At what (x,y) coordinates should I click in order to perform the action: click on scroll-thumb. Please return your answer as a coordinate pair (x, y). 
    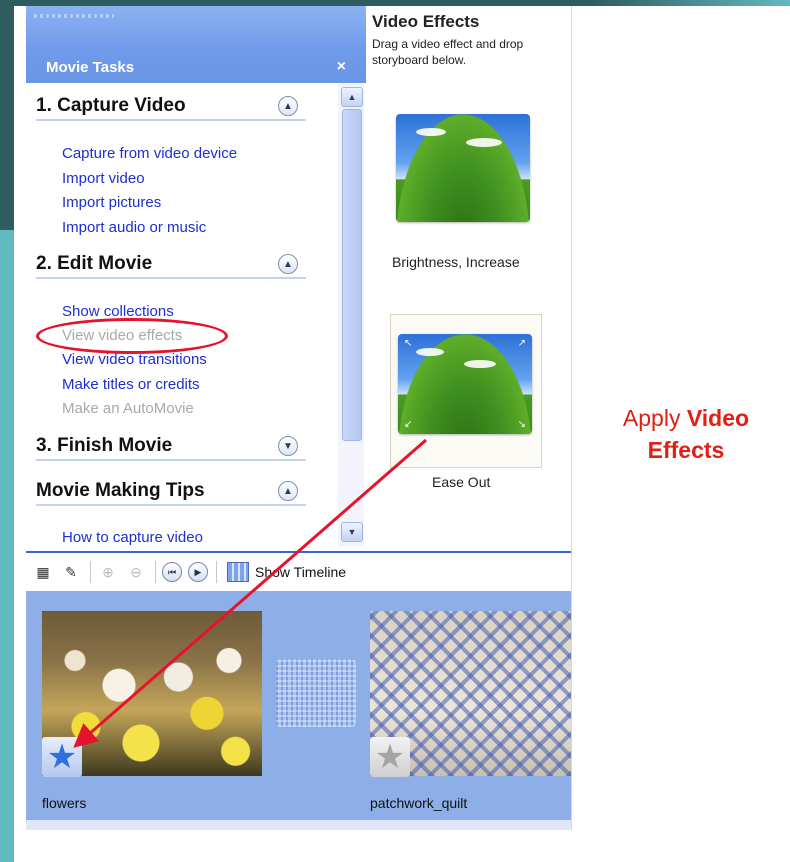
    Looking at the image, I should click on (352, 275).